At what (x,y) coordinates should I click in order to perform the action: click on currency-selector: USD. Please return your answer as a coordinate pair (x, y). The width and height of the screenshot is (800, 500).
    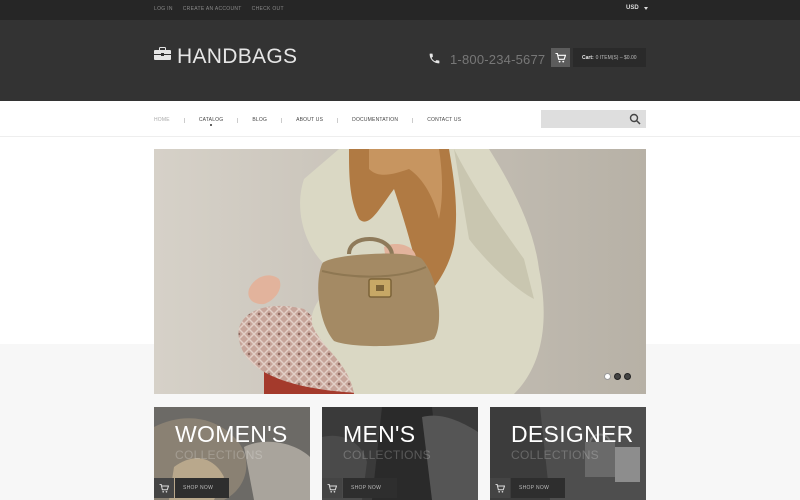
    Looking at the image, I should click on (637, 8).